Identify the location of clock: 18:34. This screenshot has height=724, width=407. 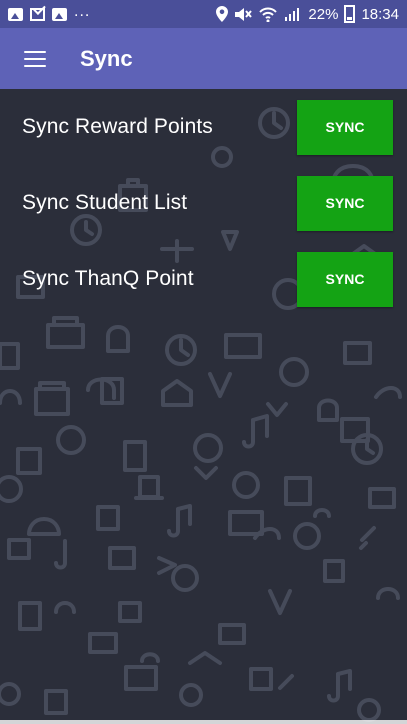
(380, 14).